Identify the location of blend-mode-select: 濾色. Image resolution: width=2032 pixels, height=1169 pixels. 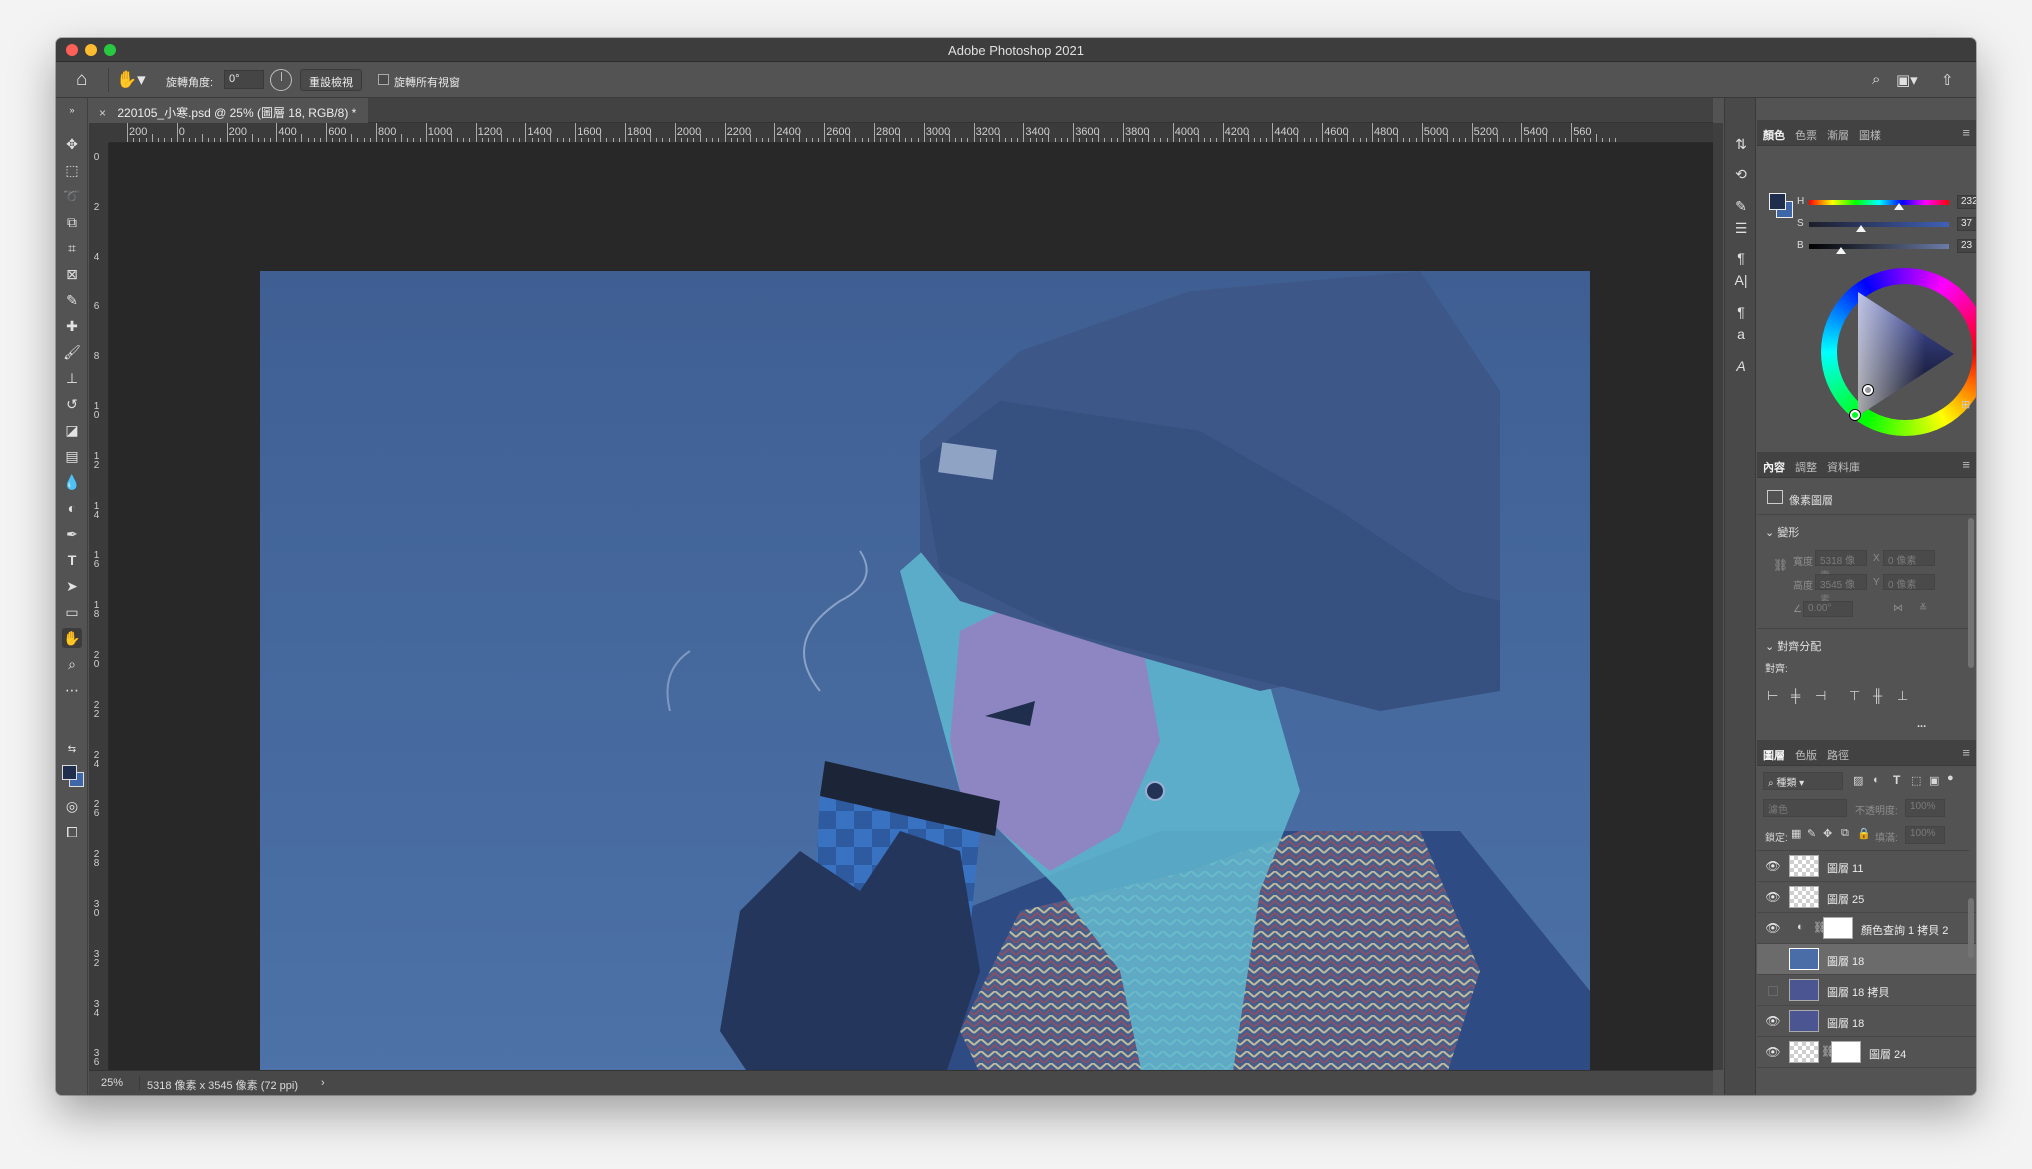
(1805, 808).